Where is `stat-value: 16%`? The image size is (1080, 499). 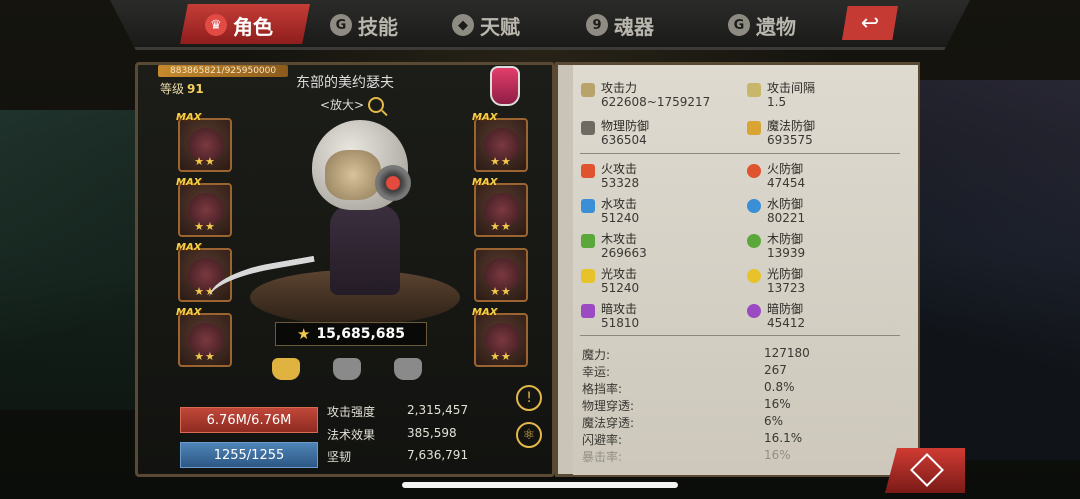
stat-value: 16% is located at coordinates (777, 404).